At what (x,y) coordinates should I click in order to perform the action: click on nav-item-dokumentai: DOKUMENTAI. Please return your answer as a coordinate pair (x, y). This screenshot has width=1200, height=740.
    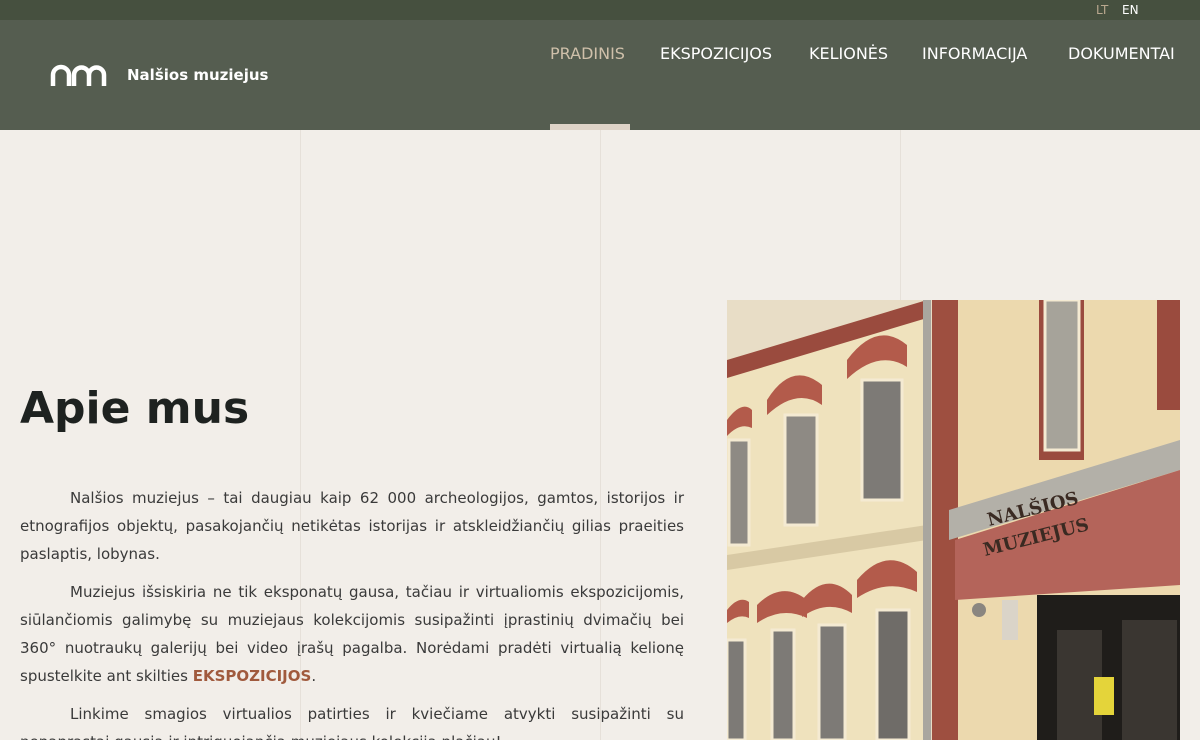
    Looking at the image, I should click on (1121, 53).